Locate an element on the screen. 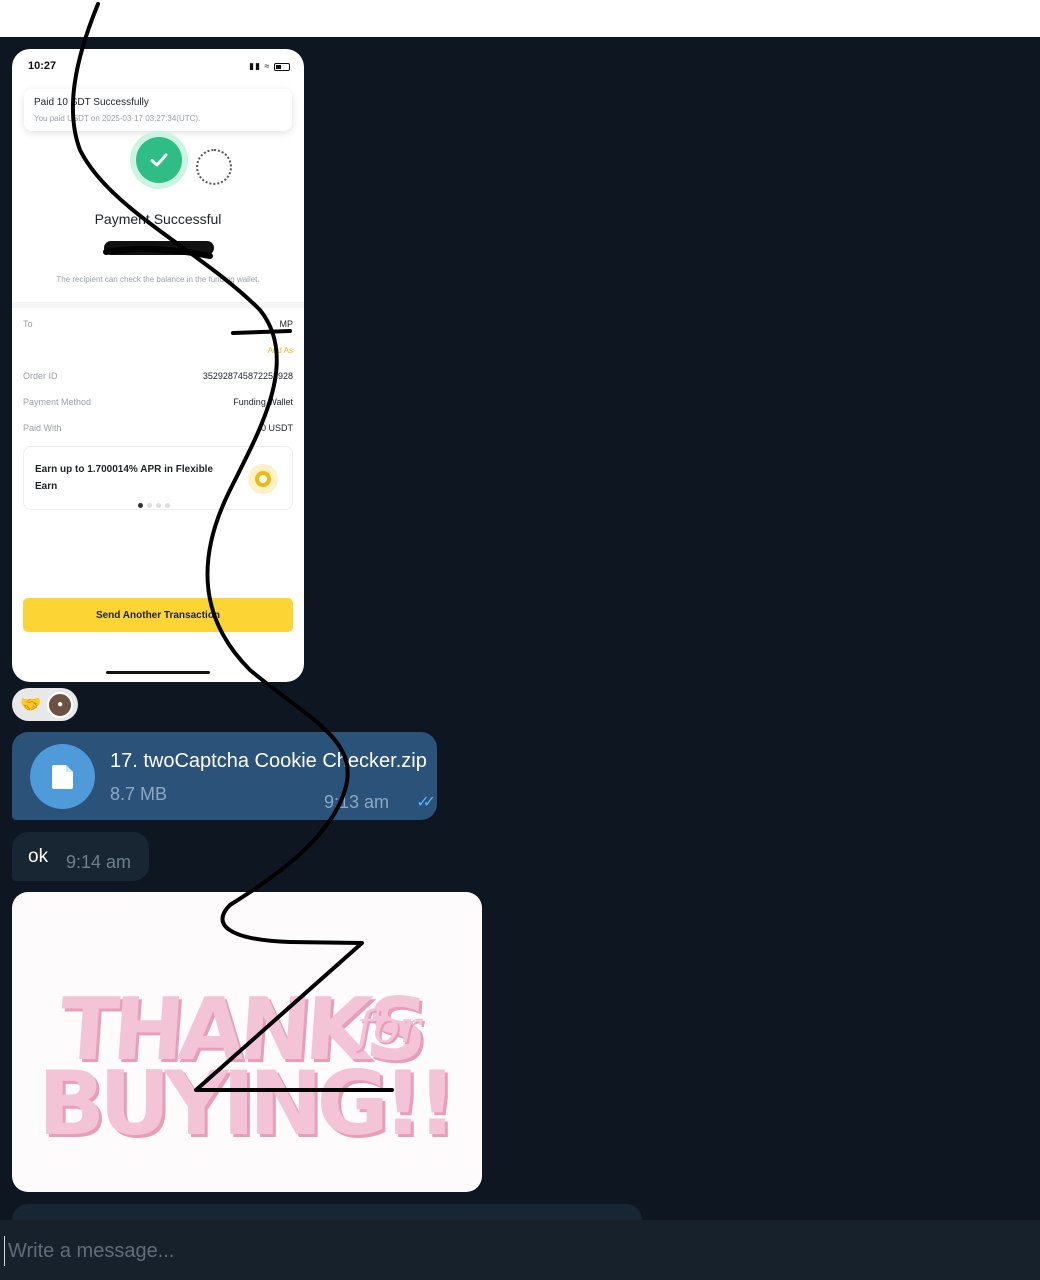 The height and width of the screenshot is (1280, 1040). read-checkmarks-icon: ✓✓ is located at coordinates (426, 802).